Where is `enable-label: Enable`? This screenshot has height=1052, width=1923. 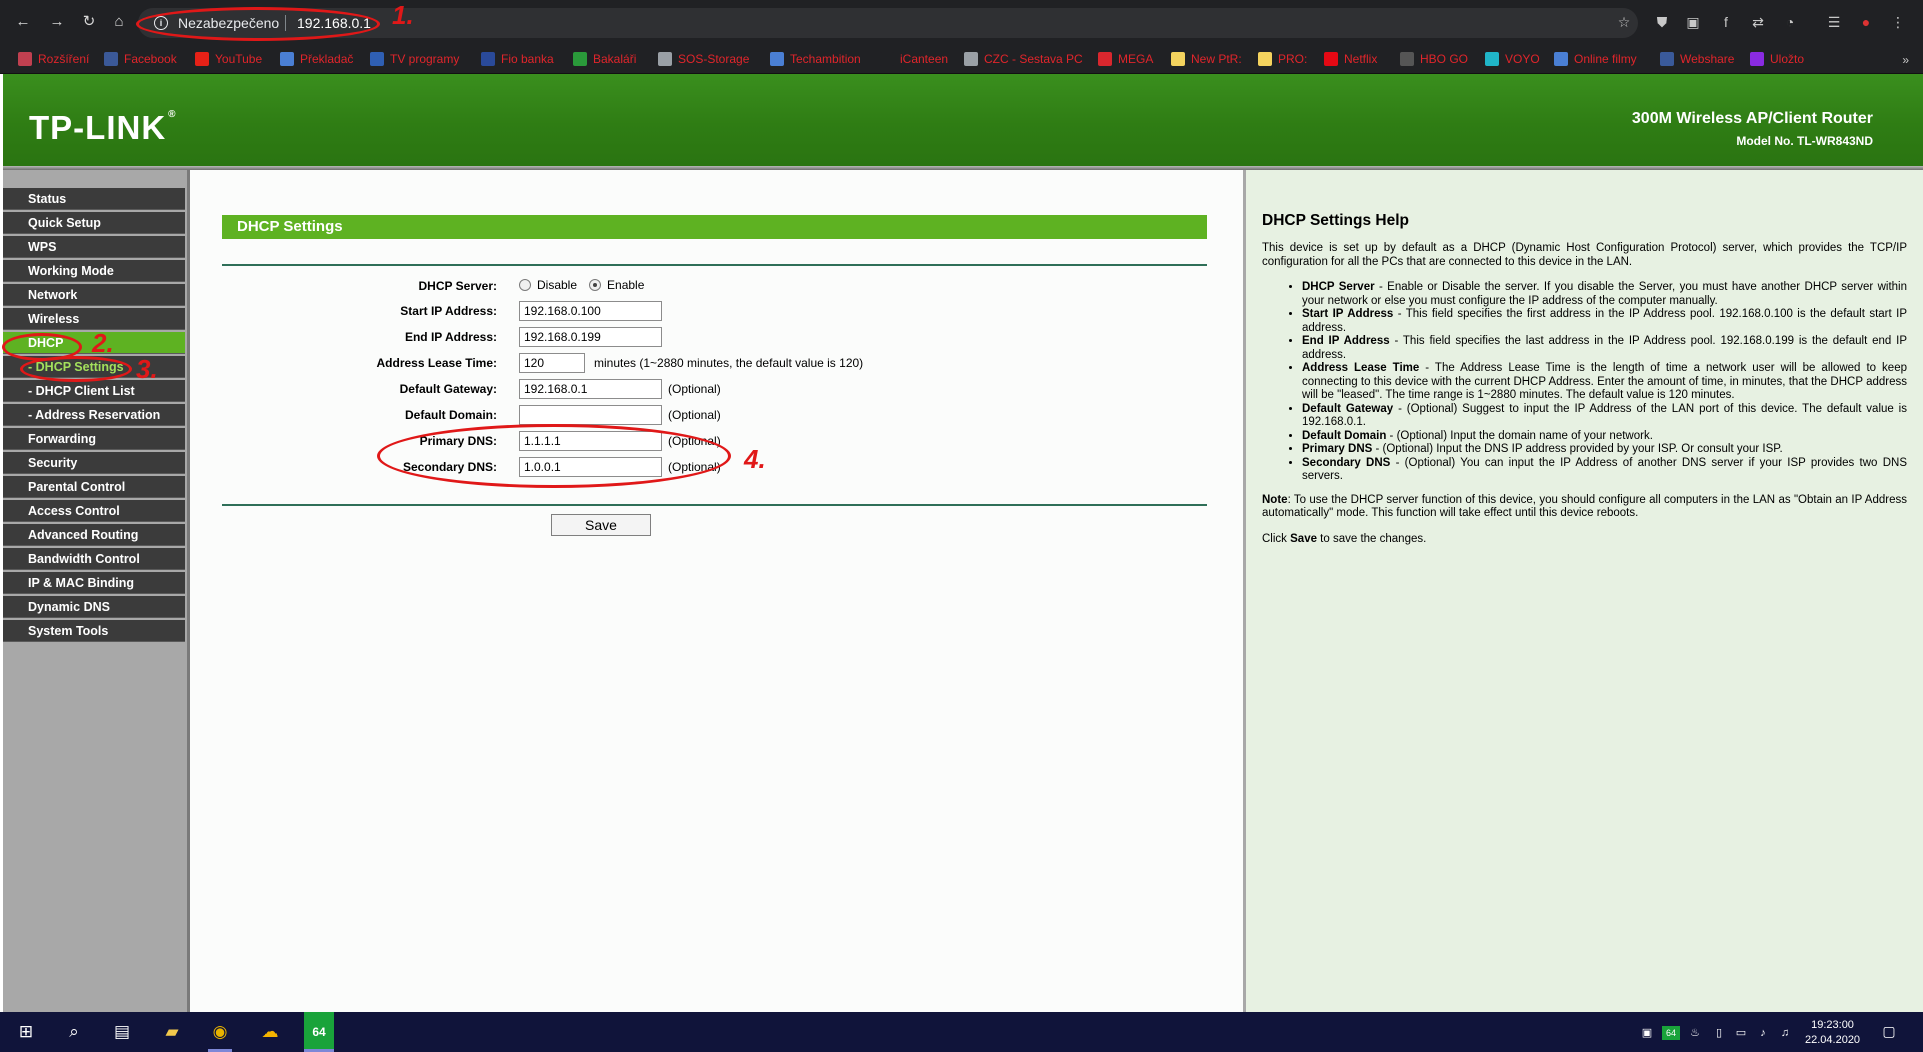 enable-label: Enable is located at coordinates (626, 285).